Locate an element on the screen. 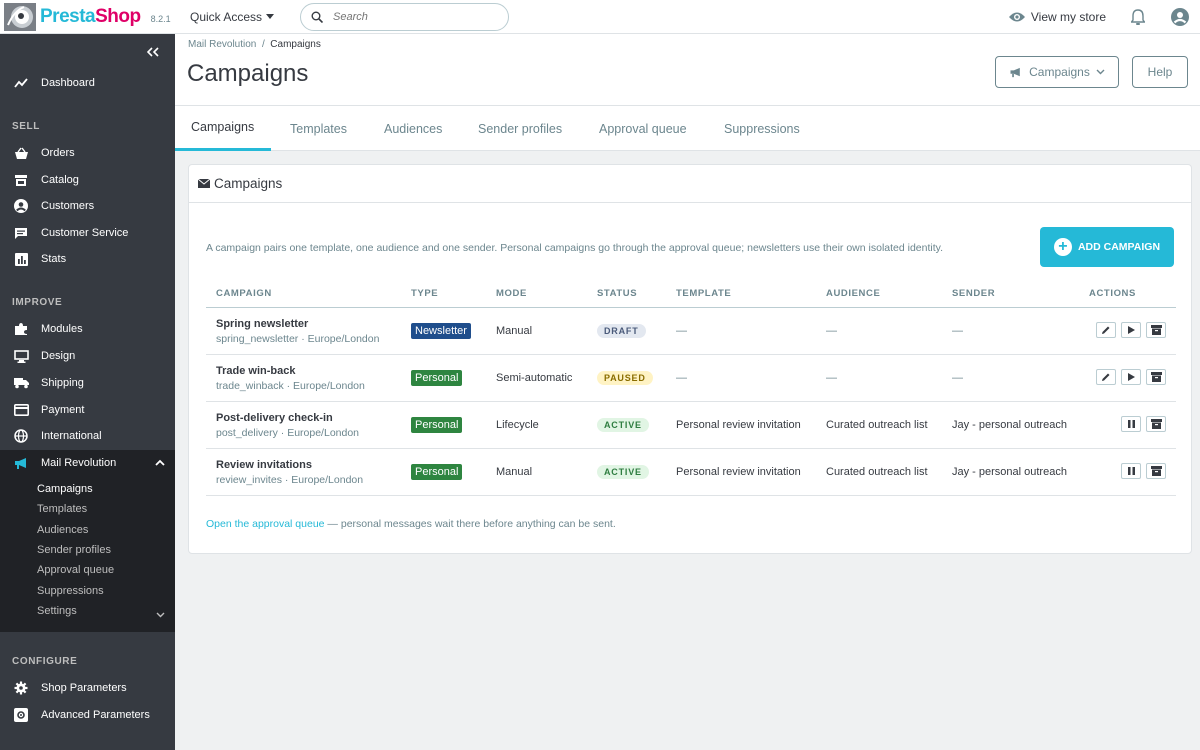 This screenshot has height=750, width=1200. sidebar-item-label: Payment is located at coordinates (63, 410).